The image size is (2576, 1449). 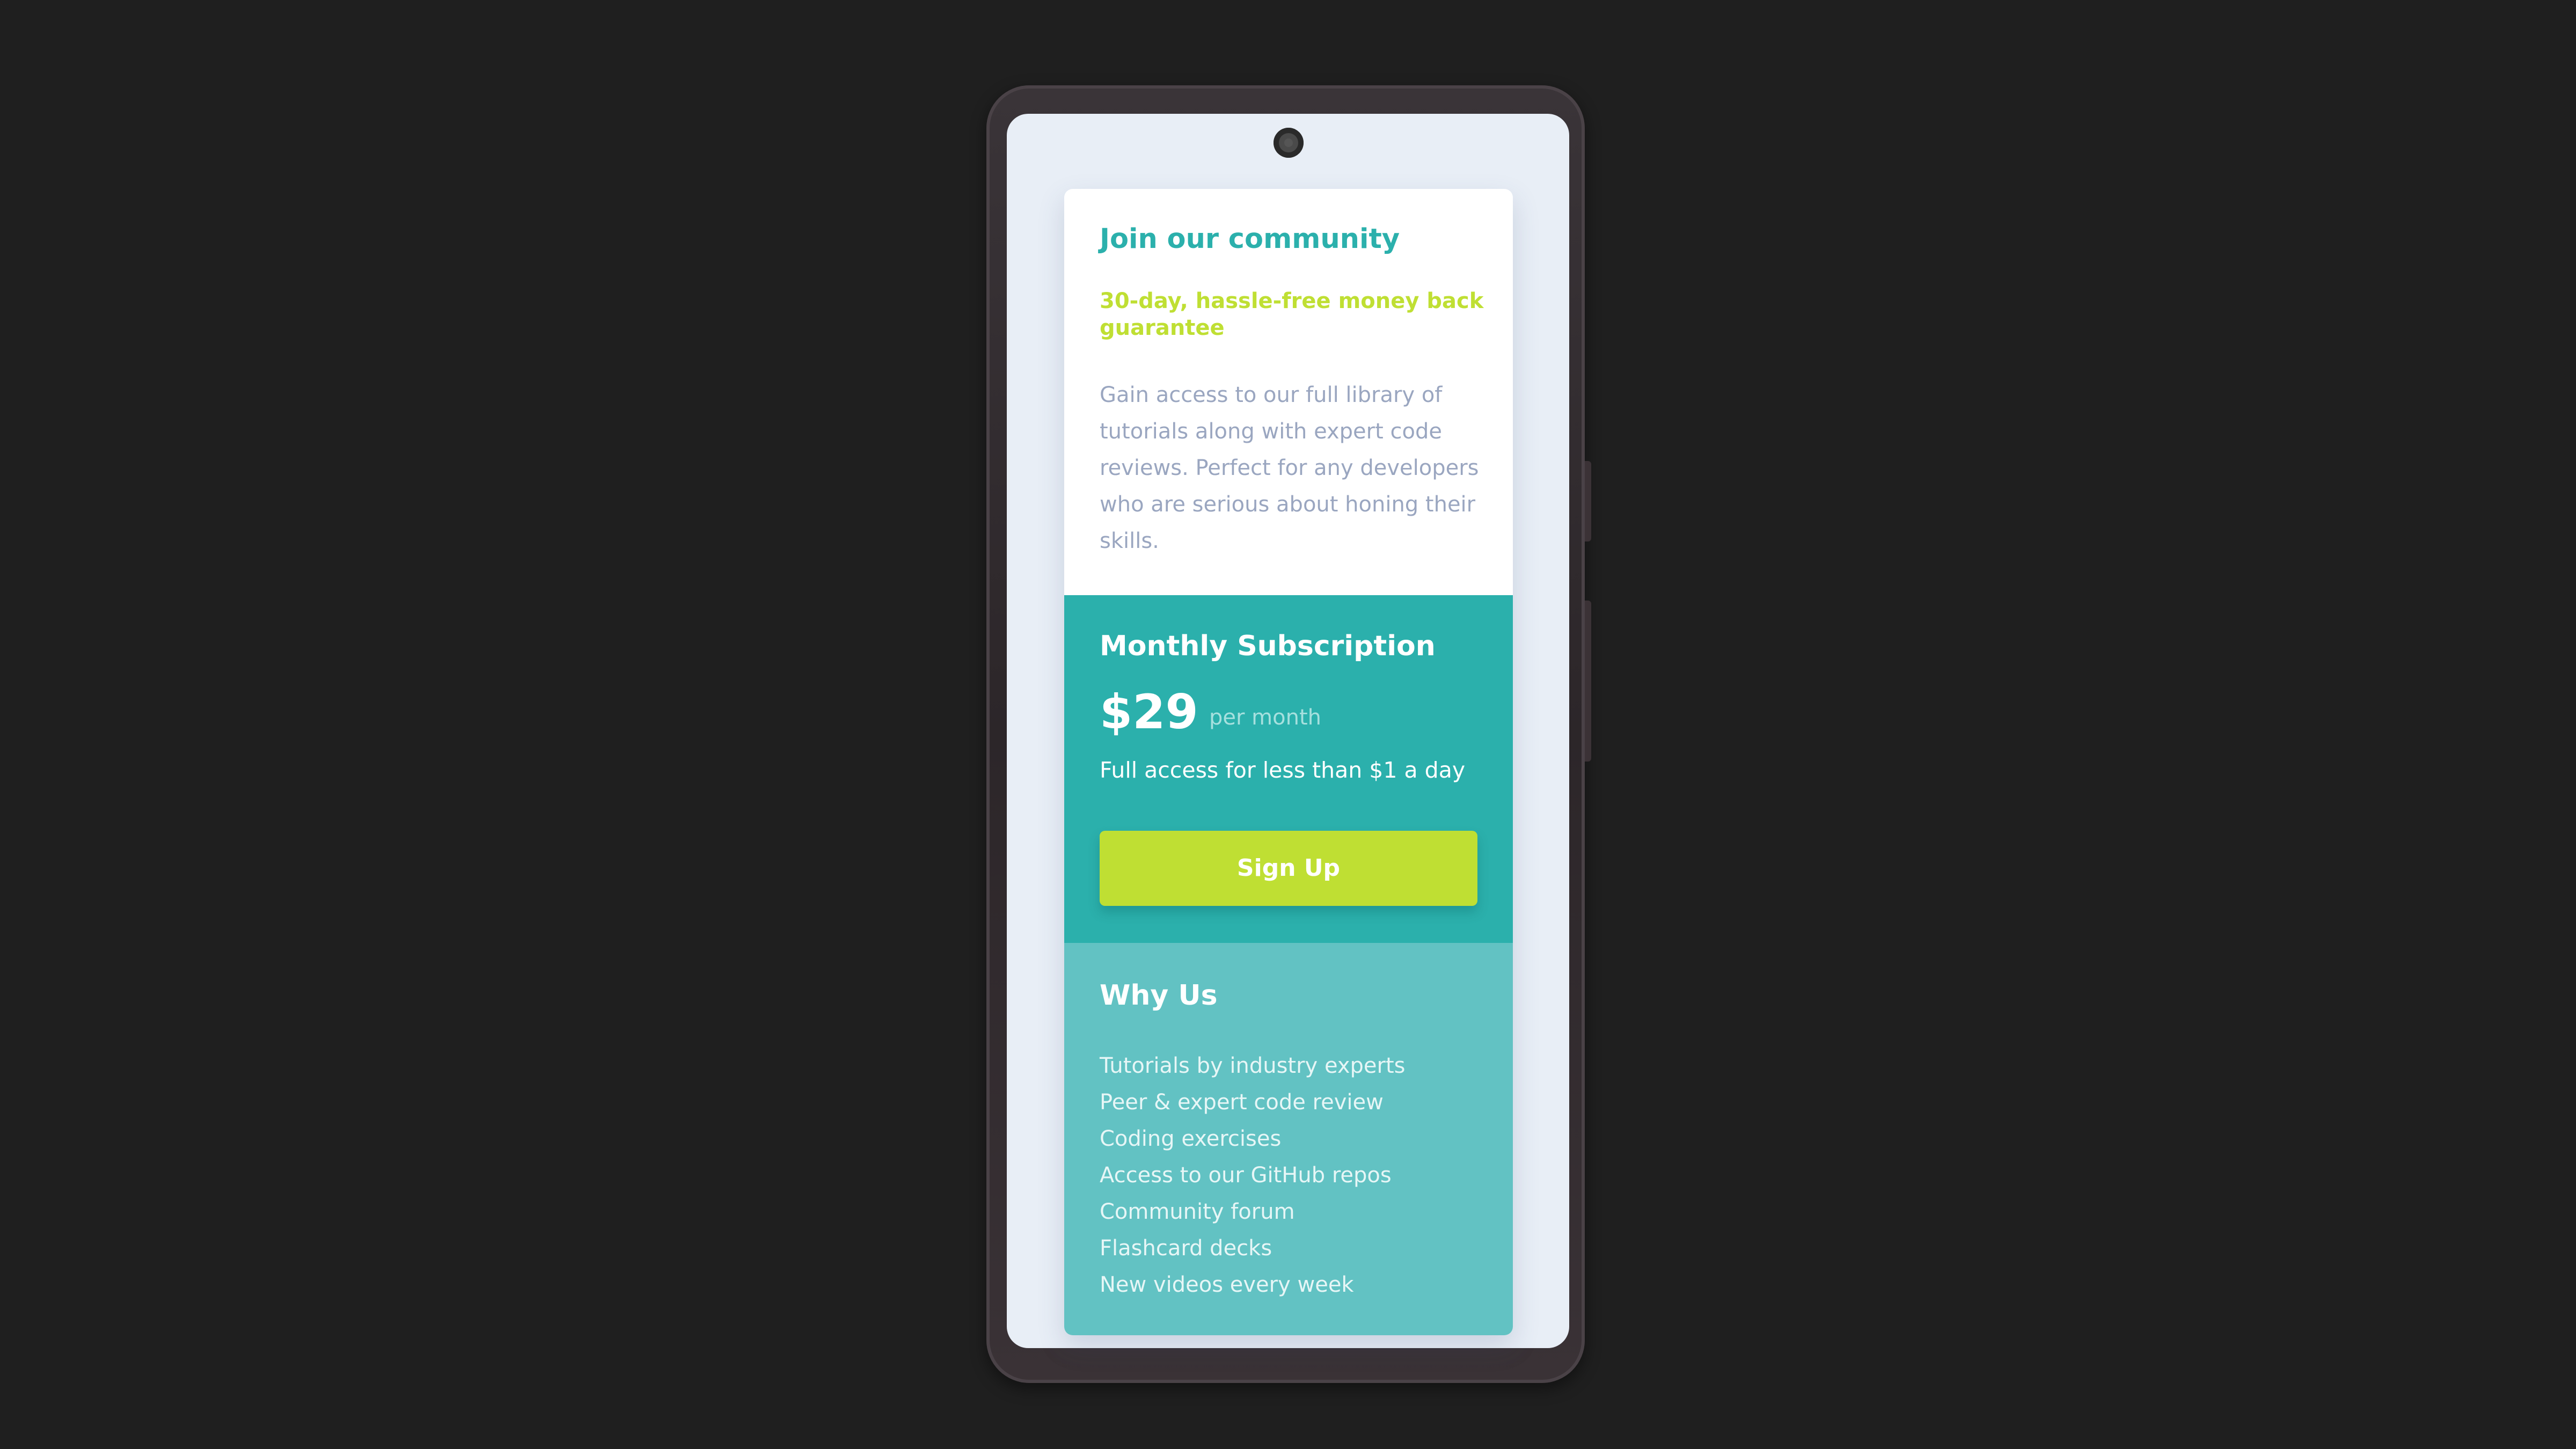 I want to click on sign-up-button: Sign Up, so click(x=1288, y=868).